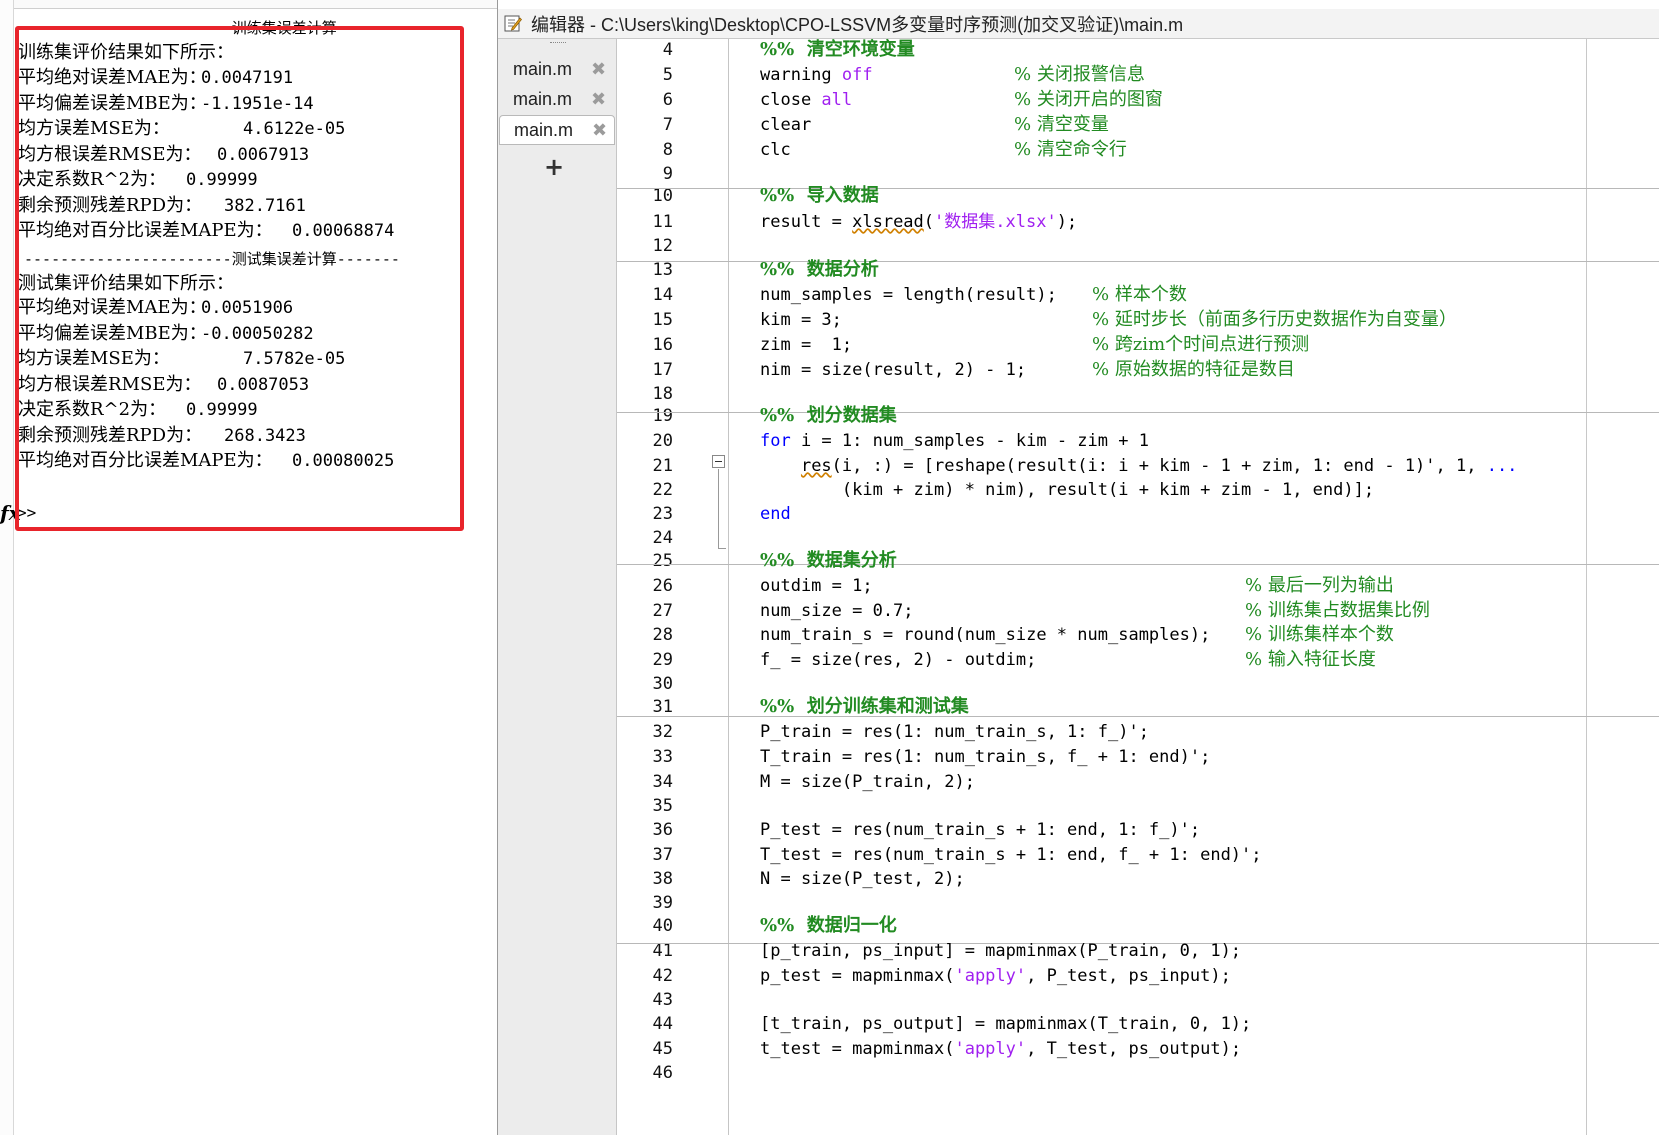 The width and height of the screenshot is (1659, 1135). I want to click on code-line-26: outdim = 1;, so click(816, 586).